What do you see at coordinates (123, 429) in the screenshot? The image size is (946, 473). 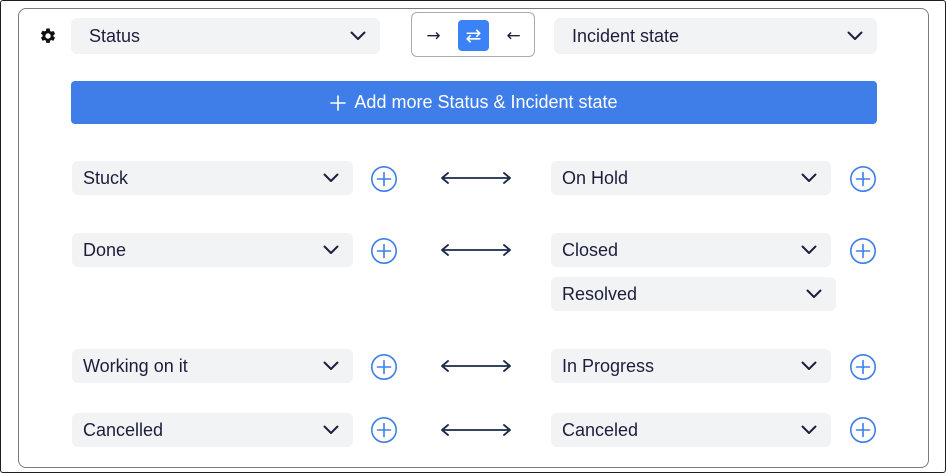 I see `left-value-label: Cancelled` at bounding box center [123, 429].